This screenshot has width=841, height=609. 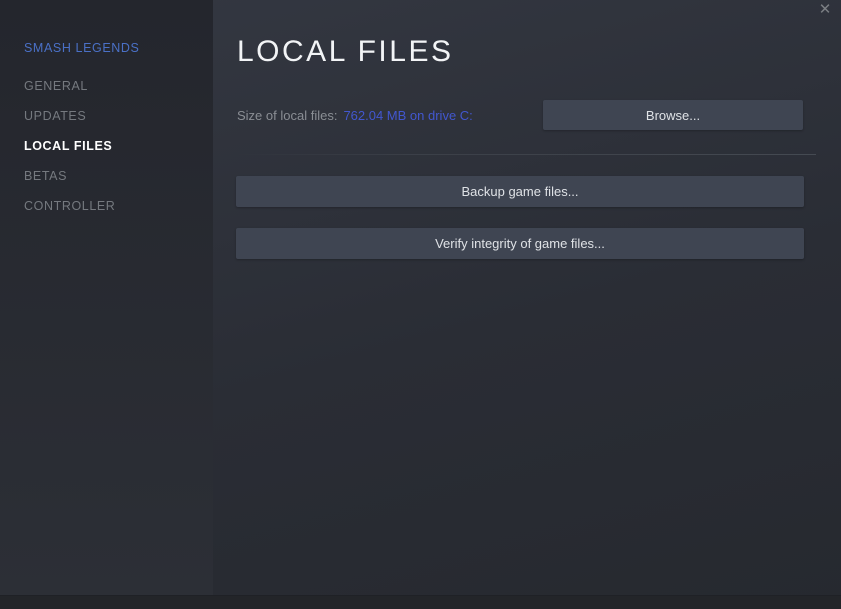 I want to click on page-title: LOCAL FILES, so click(x=345, y=51).